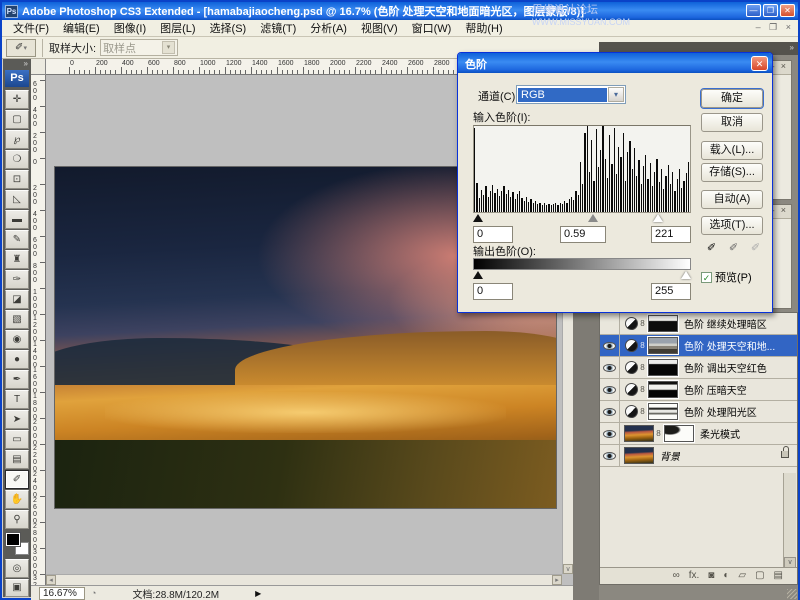  What do you see at coordinates (17, 159) in the screenshot?
I see `quick-selection-tool: ❍` at bounding box center [17, 159].